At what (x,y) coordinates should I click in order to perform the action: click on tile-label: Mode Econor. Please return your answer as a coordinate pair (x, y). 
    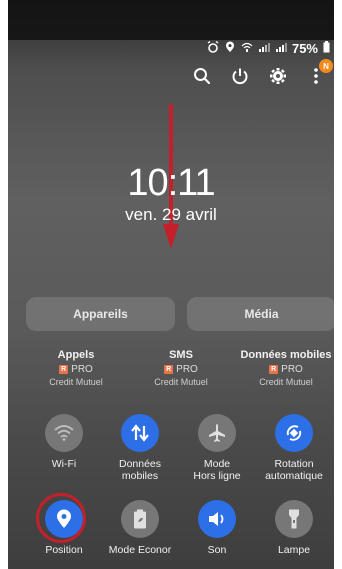
    Looking at the image, I should click on (140, 550).